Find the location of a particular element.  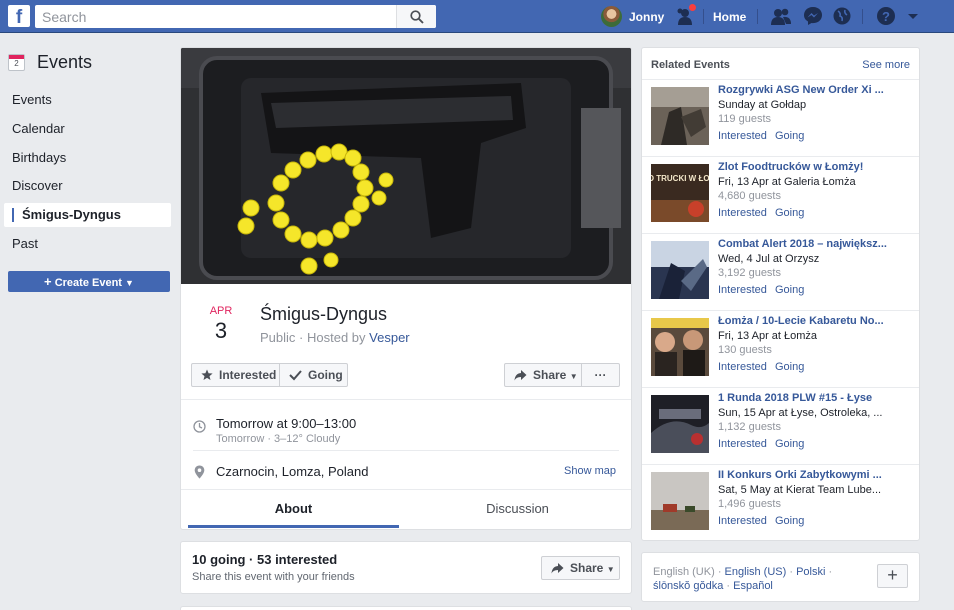

sidebar-item-events: Events is located at coordinates (87, 100).